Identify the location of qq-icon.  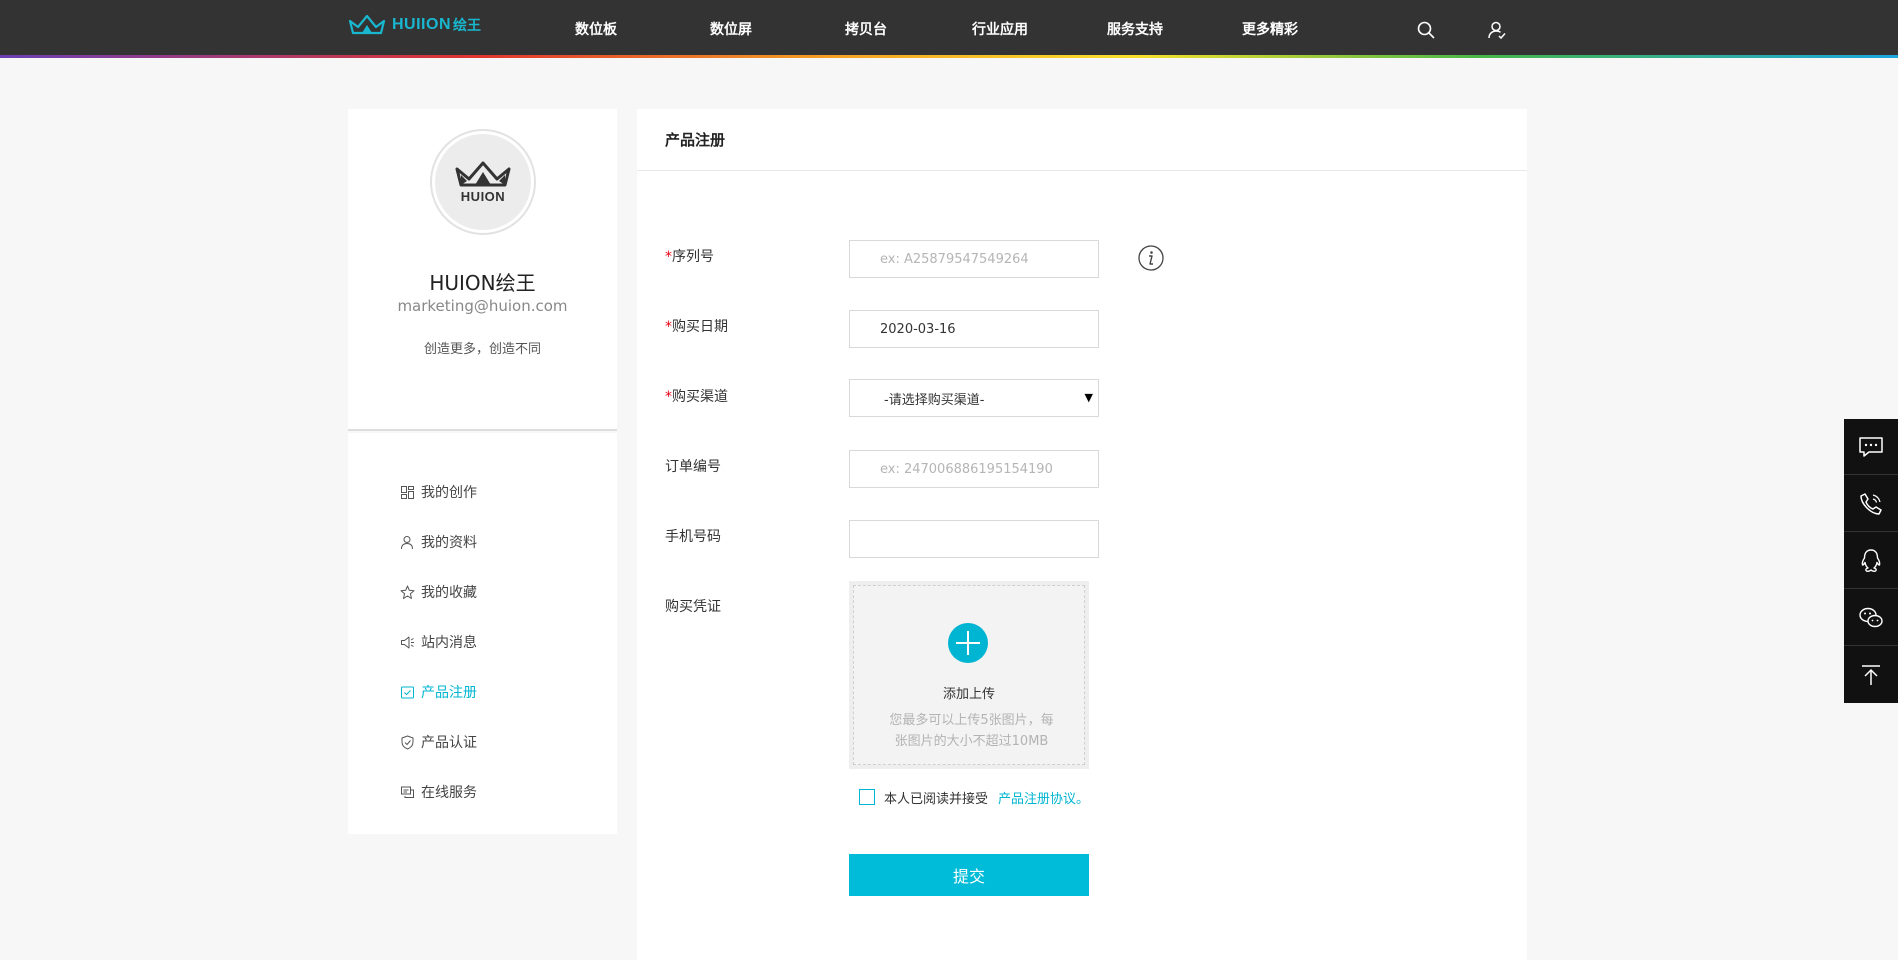
(1871, 560).